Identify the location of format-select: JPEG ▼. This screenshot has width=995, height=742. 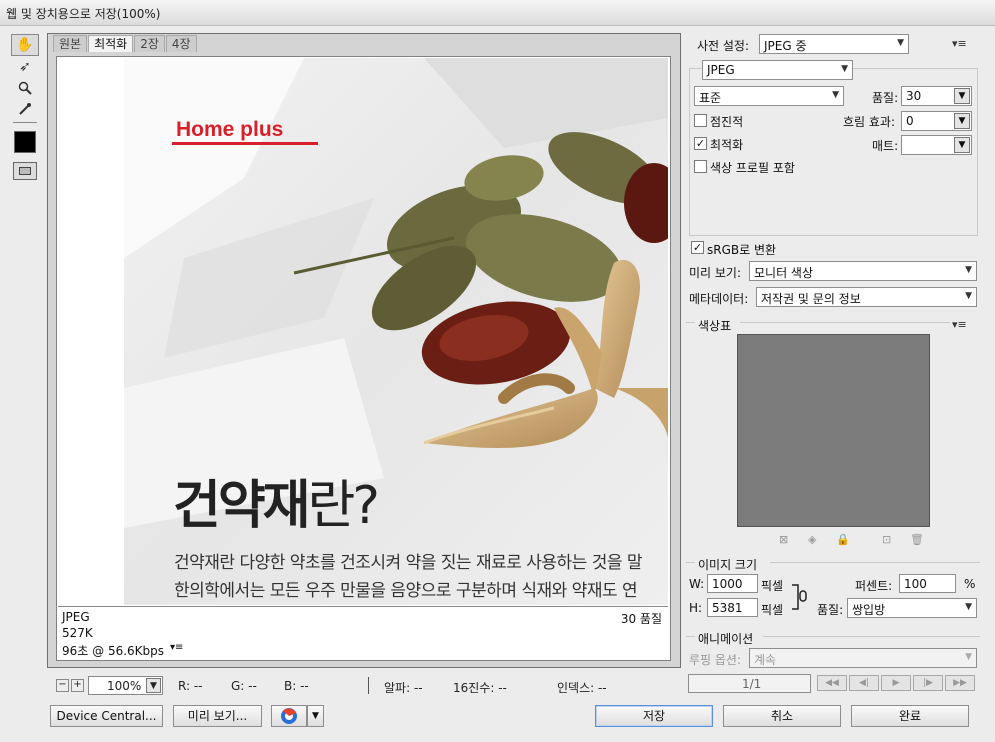
(777, 70).